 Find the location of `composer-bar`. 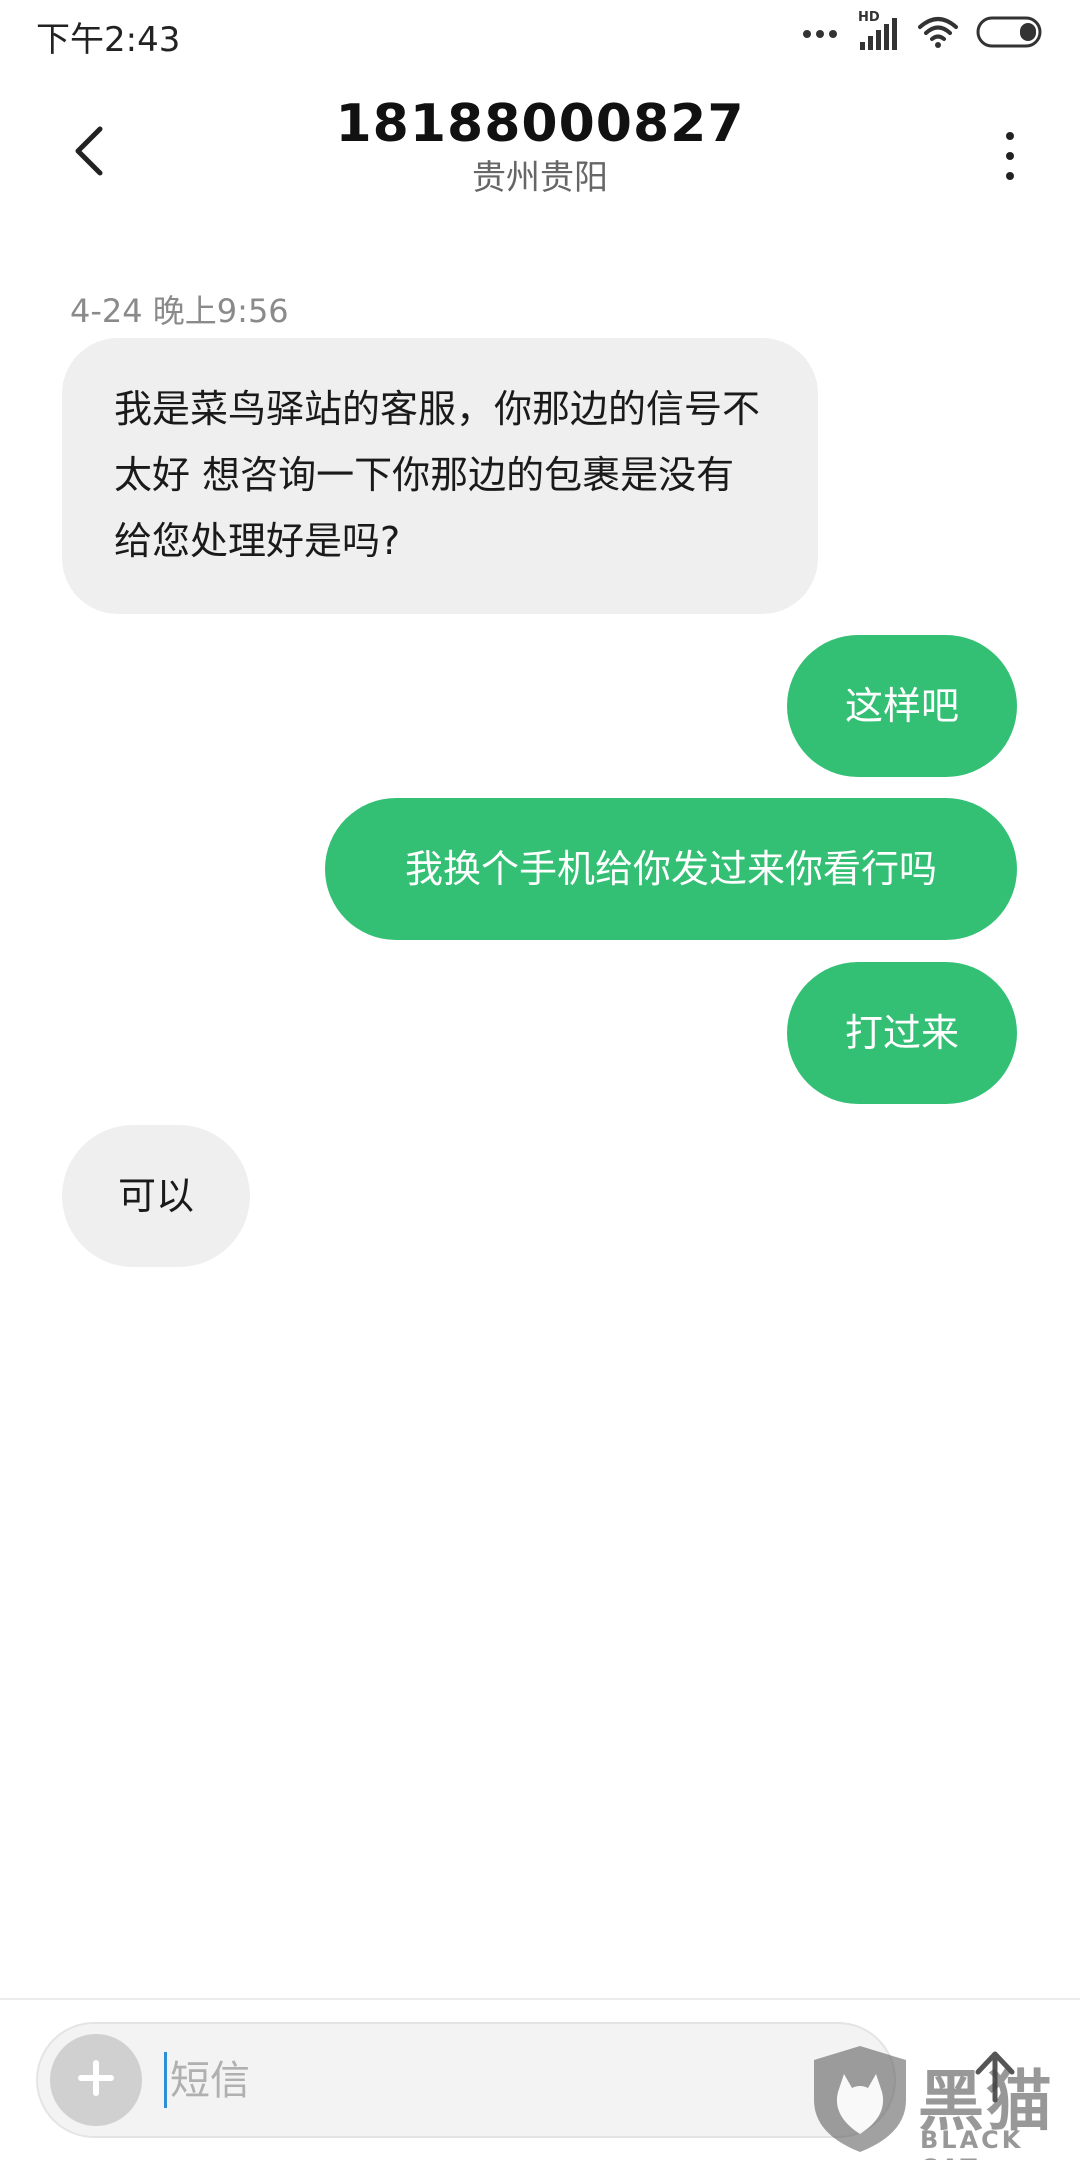

composer-bar is located at coordinates (466, 2080).